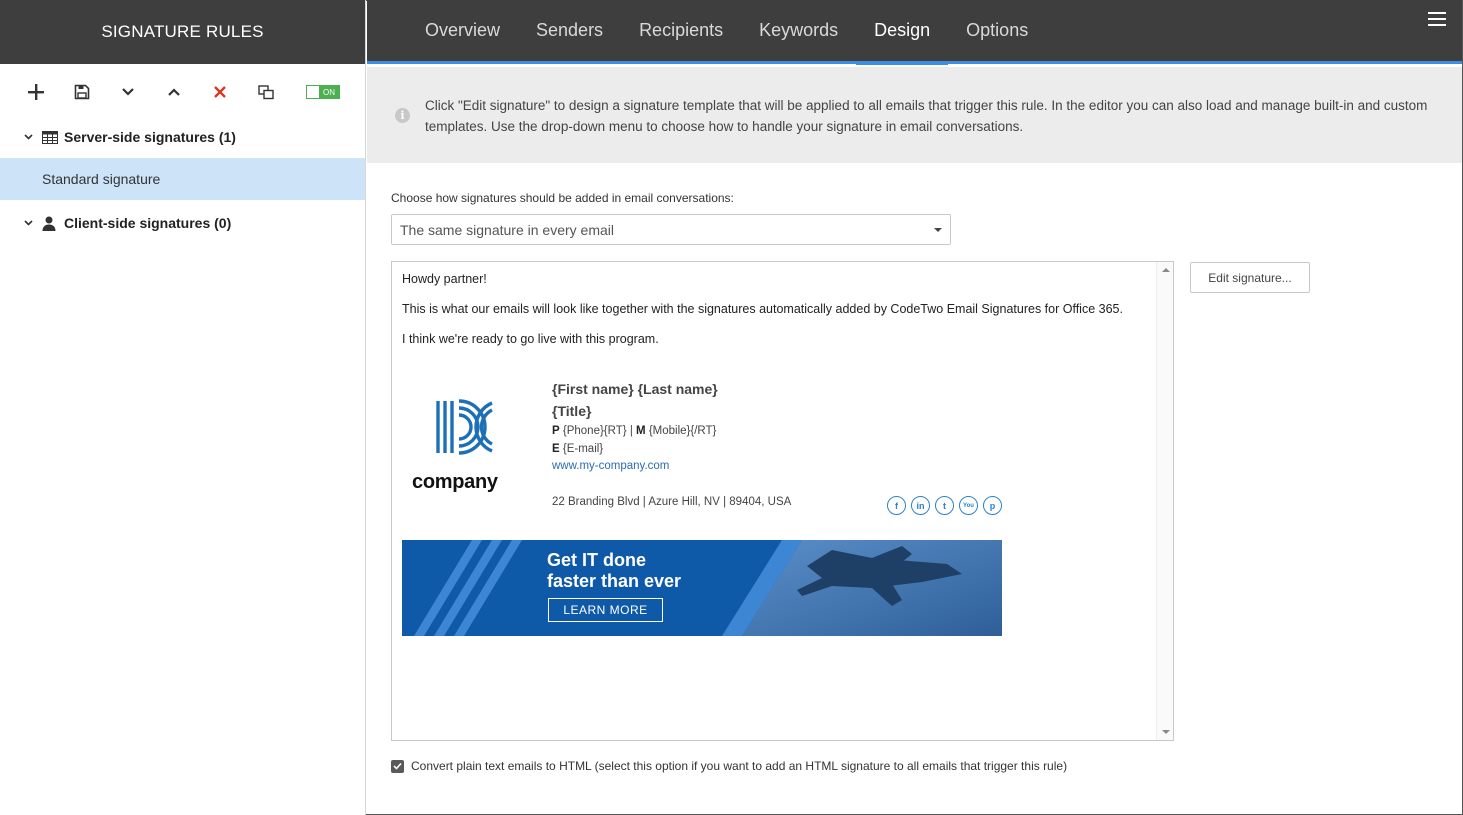 The width and height of the screenshot is (1463, 815). Describe the element at coordinates (507, 229) in the screenshot. I see `conversation-mode-value: The same signature in every email` at that location.